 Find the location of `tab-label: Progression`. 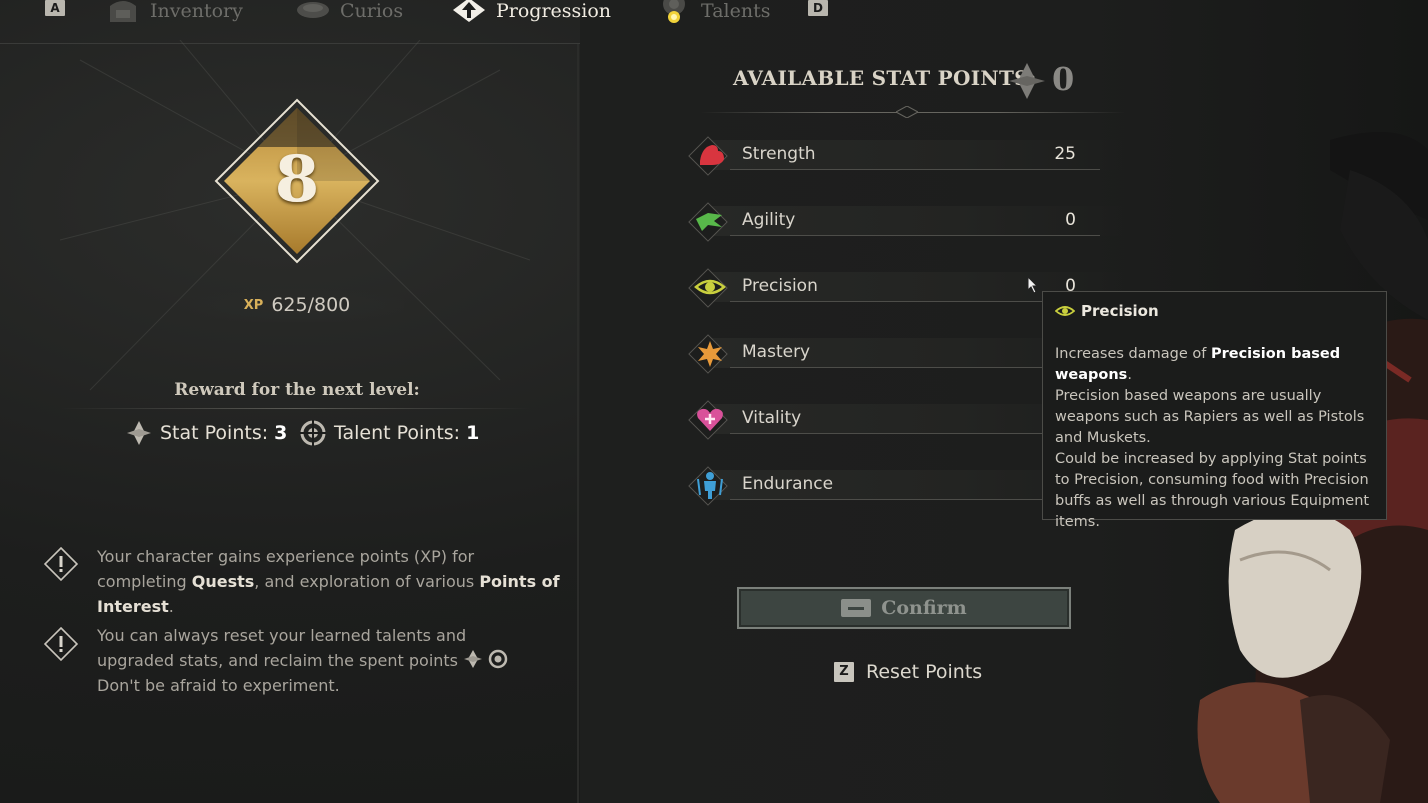

tab-label: Progression is located at coordinates (554, 11).